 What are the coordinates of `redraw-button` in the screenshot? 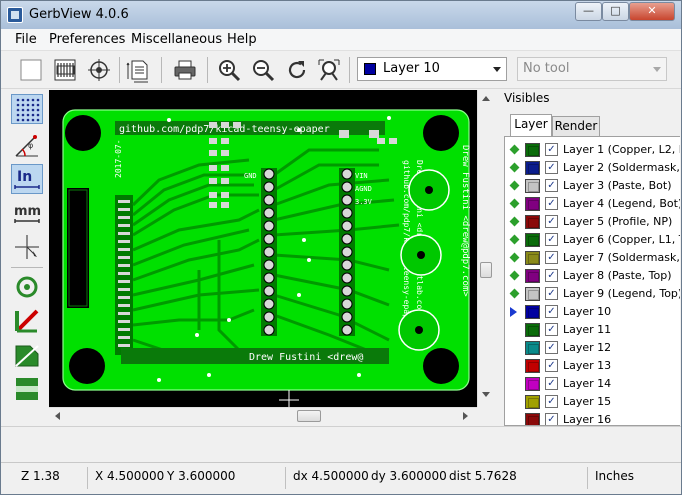 It's located at (297, 70).